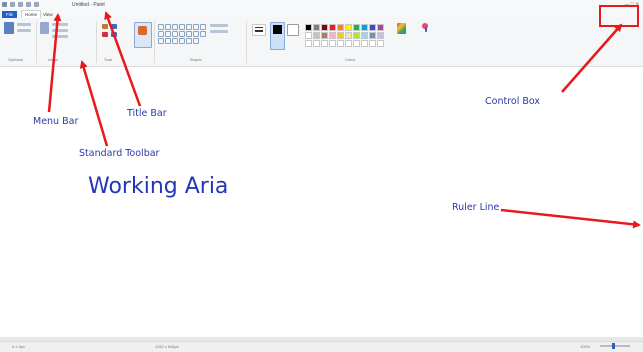 This screenshot has height=352, width=643. What do you see at coordinates (114, 26) in the screenshot?
I see `fill-icon` at bounding box center [114, 26].